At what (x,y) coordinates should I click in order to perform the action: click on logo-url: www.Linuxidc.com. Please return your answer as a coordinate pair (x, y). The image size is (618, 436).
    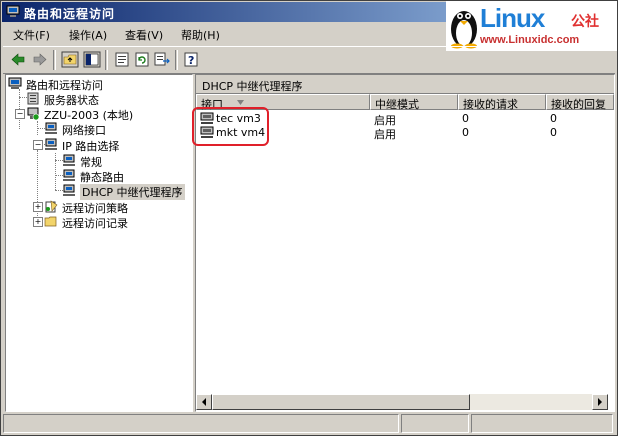
    Looking at the image, I should click on (530, 40).